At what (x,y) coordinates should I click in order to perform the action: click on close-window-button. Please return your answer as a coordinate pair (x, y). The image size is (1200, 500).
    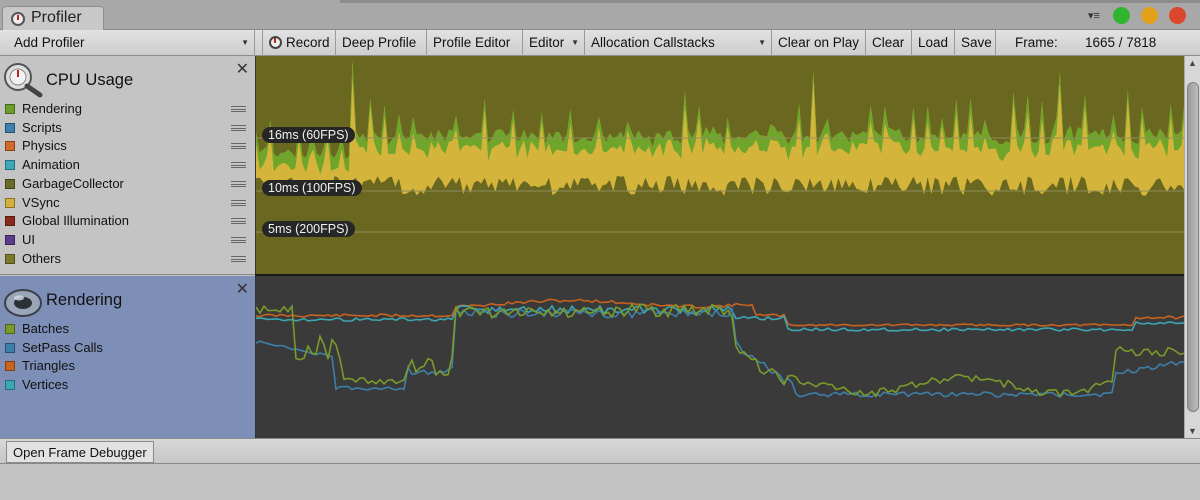
    Looking at the image, I should click on (1177, 15).